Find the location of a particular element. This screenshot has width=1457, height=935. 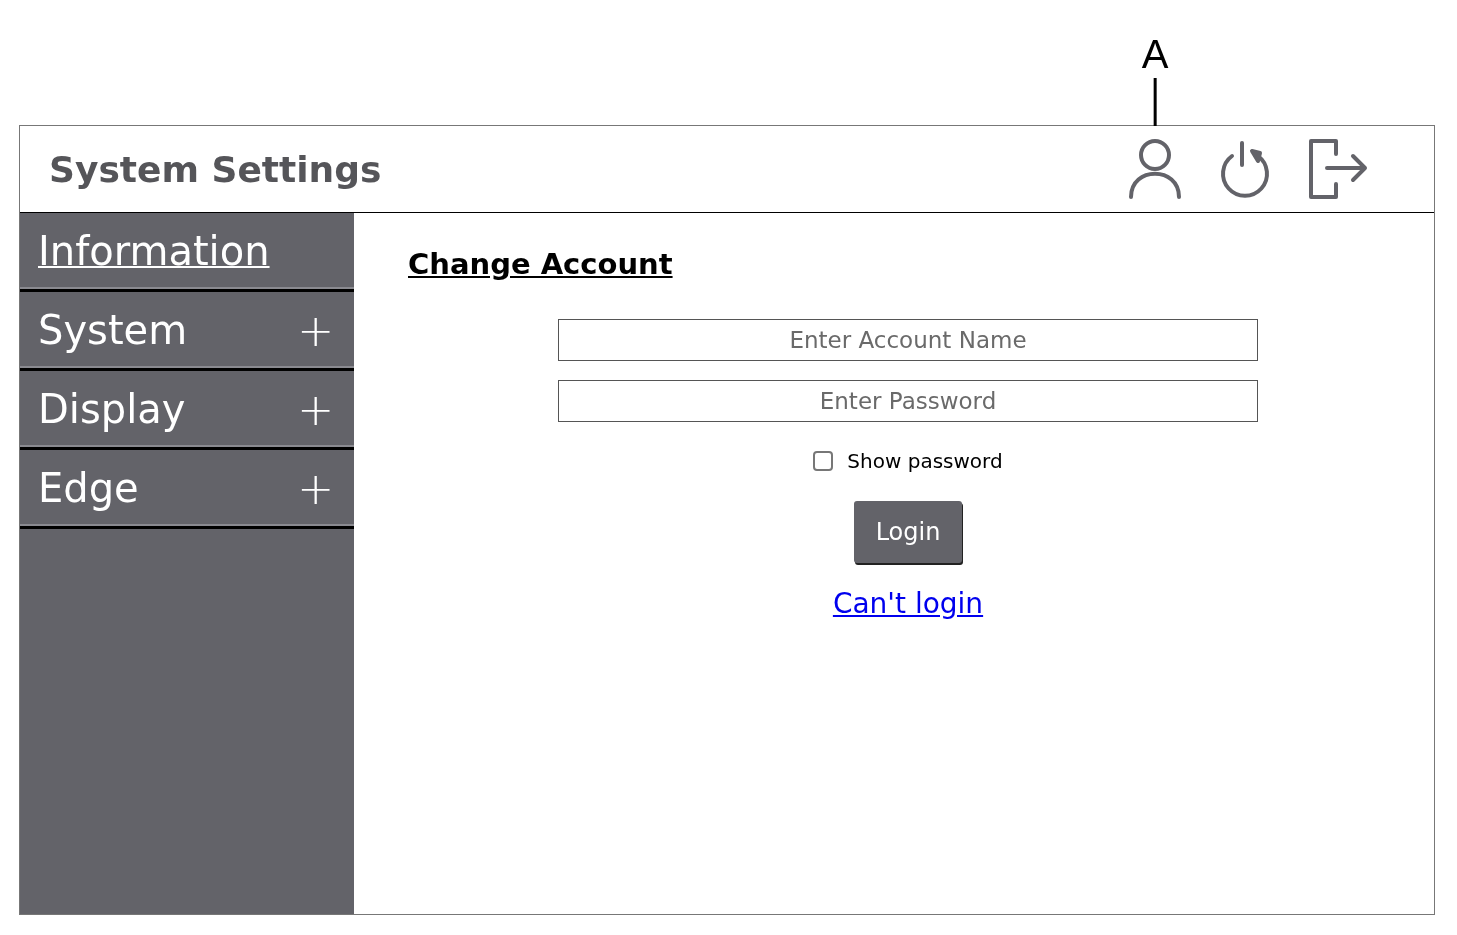

sidebar-item: System + is located at coordinates (187, 331).